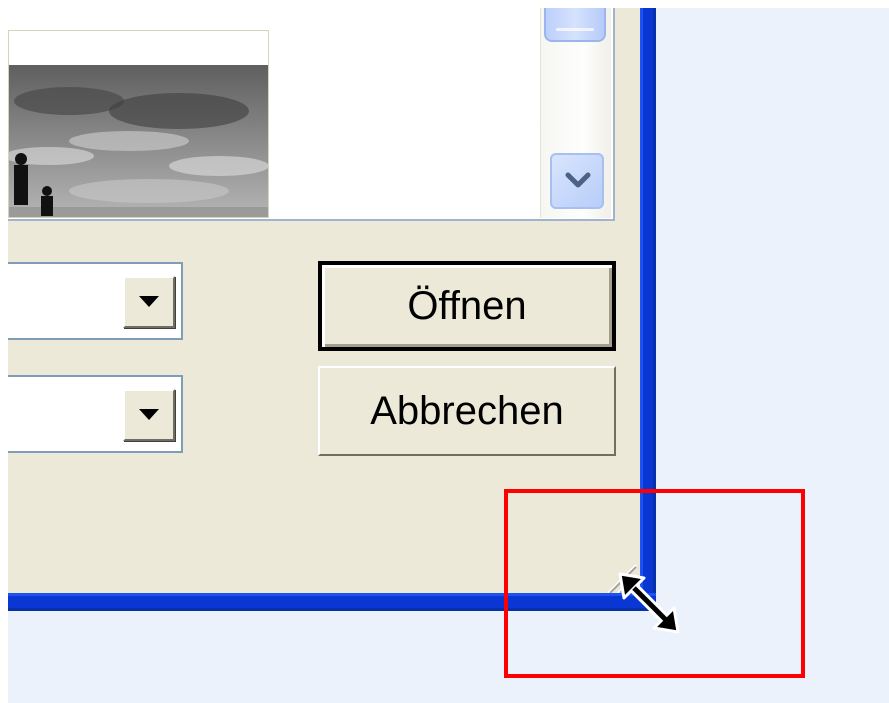 The image size is (889, 703). I want to click on open-button: Öffnen, so click(467, 306).